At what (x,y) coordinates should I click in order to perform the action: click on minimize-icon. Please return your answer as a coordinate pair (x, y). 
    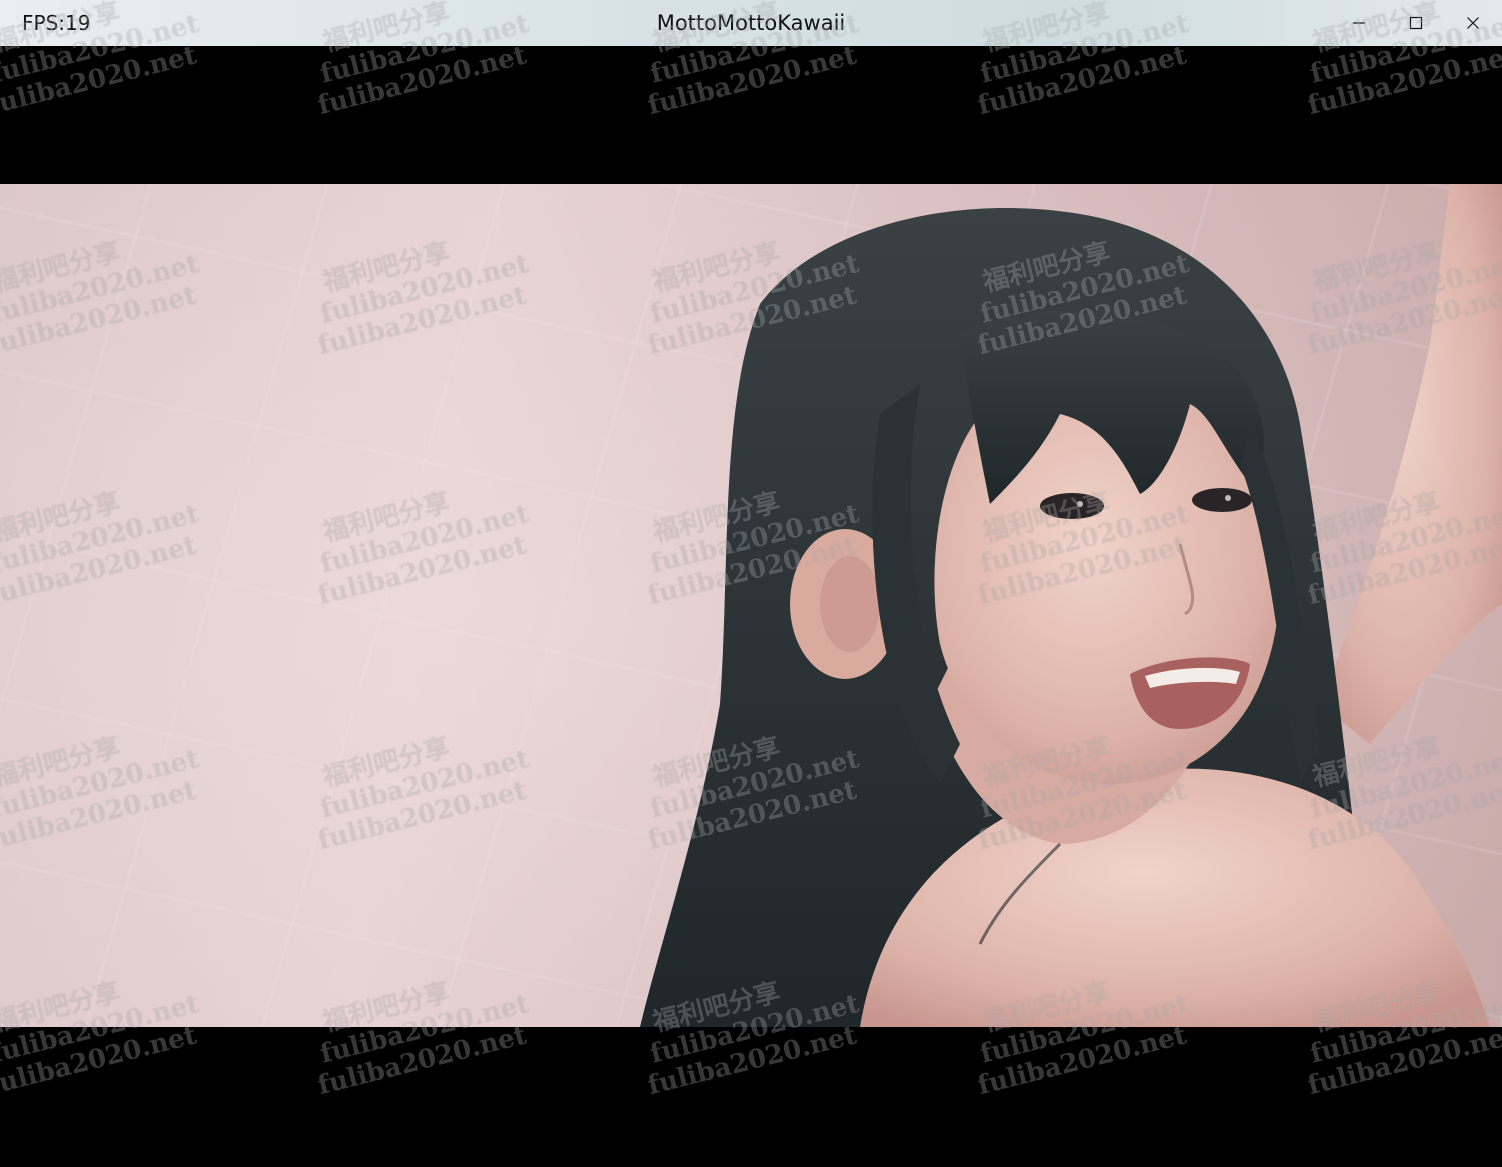
    Looking at the image, I should click on (1359, 23).